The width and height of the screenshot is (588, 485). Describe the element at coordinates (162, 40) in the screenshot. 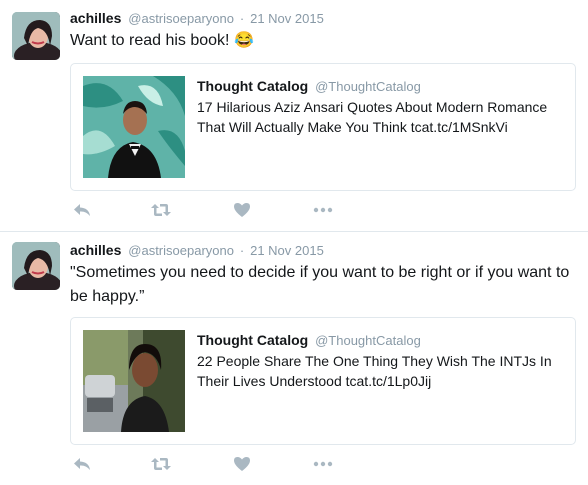

I see `tweet-text: Want to read his book! 😂` at that location.